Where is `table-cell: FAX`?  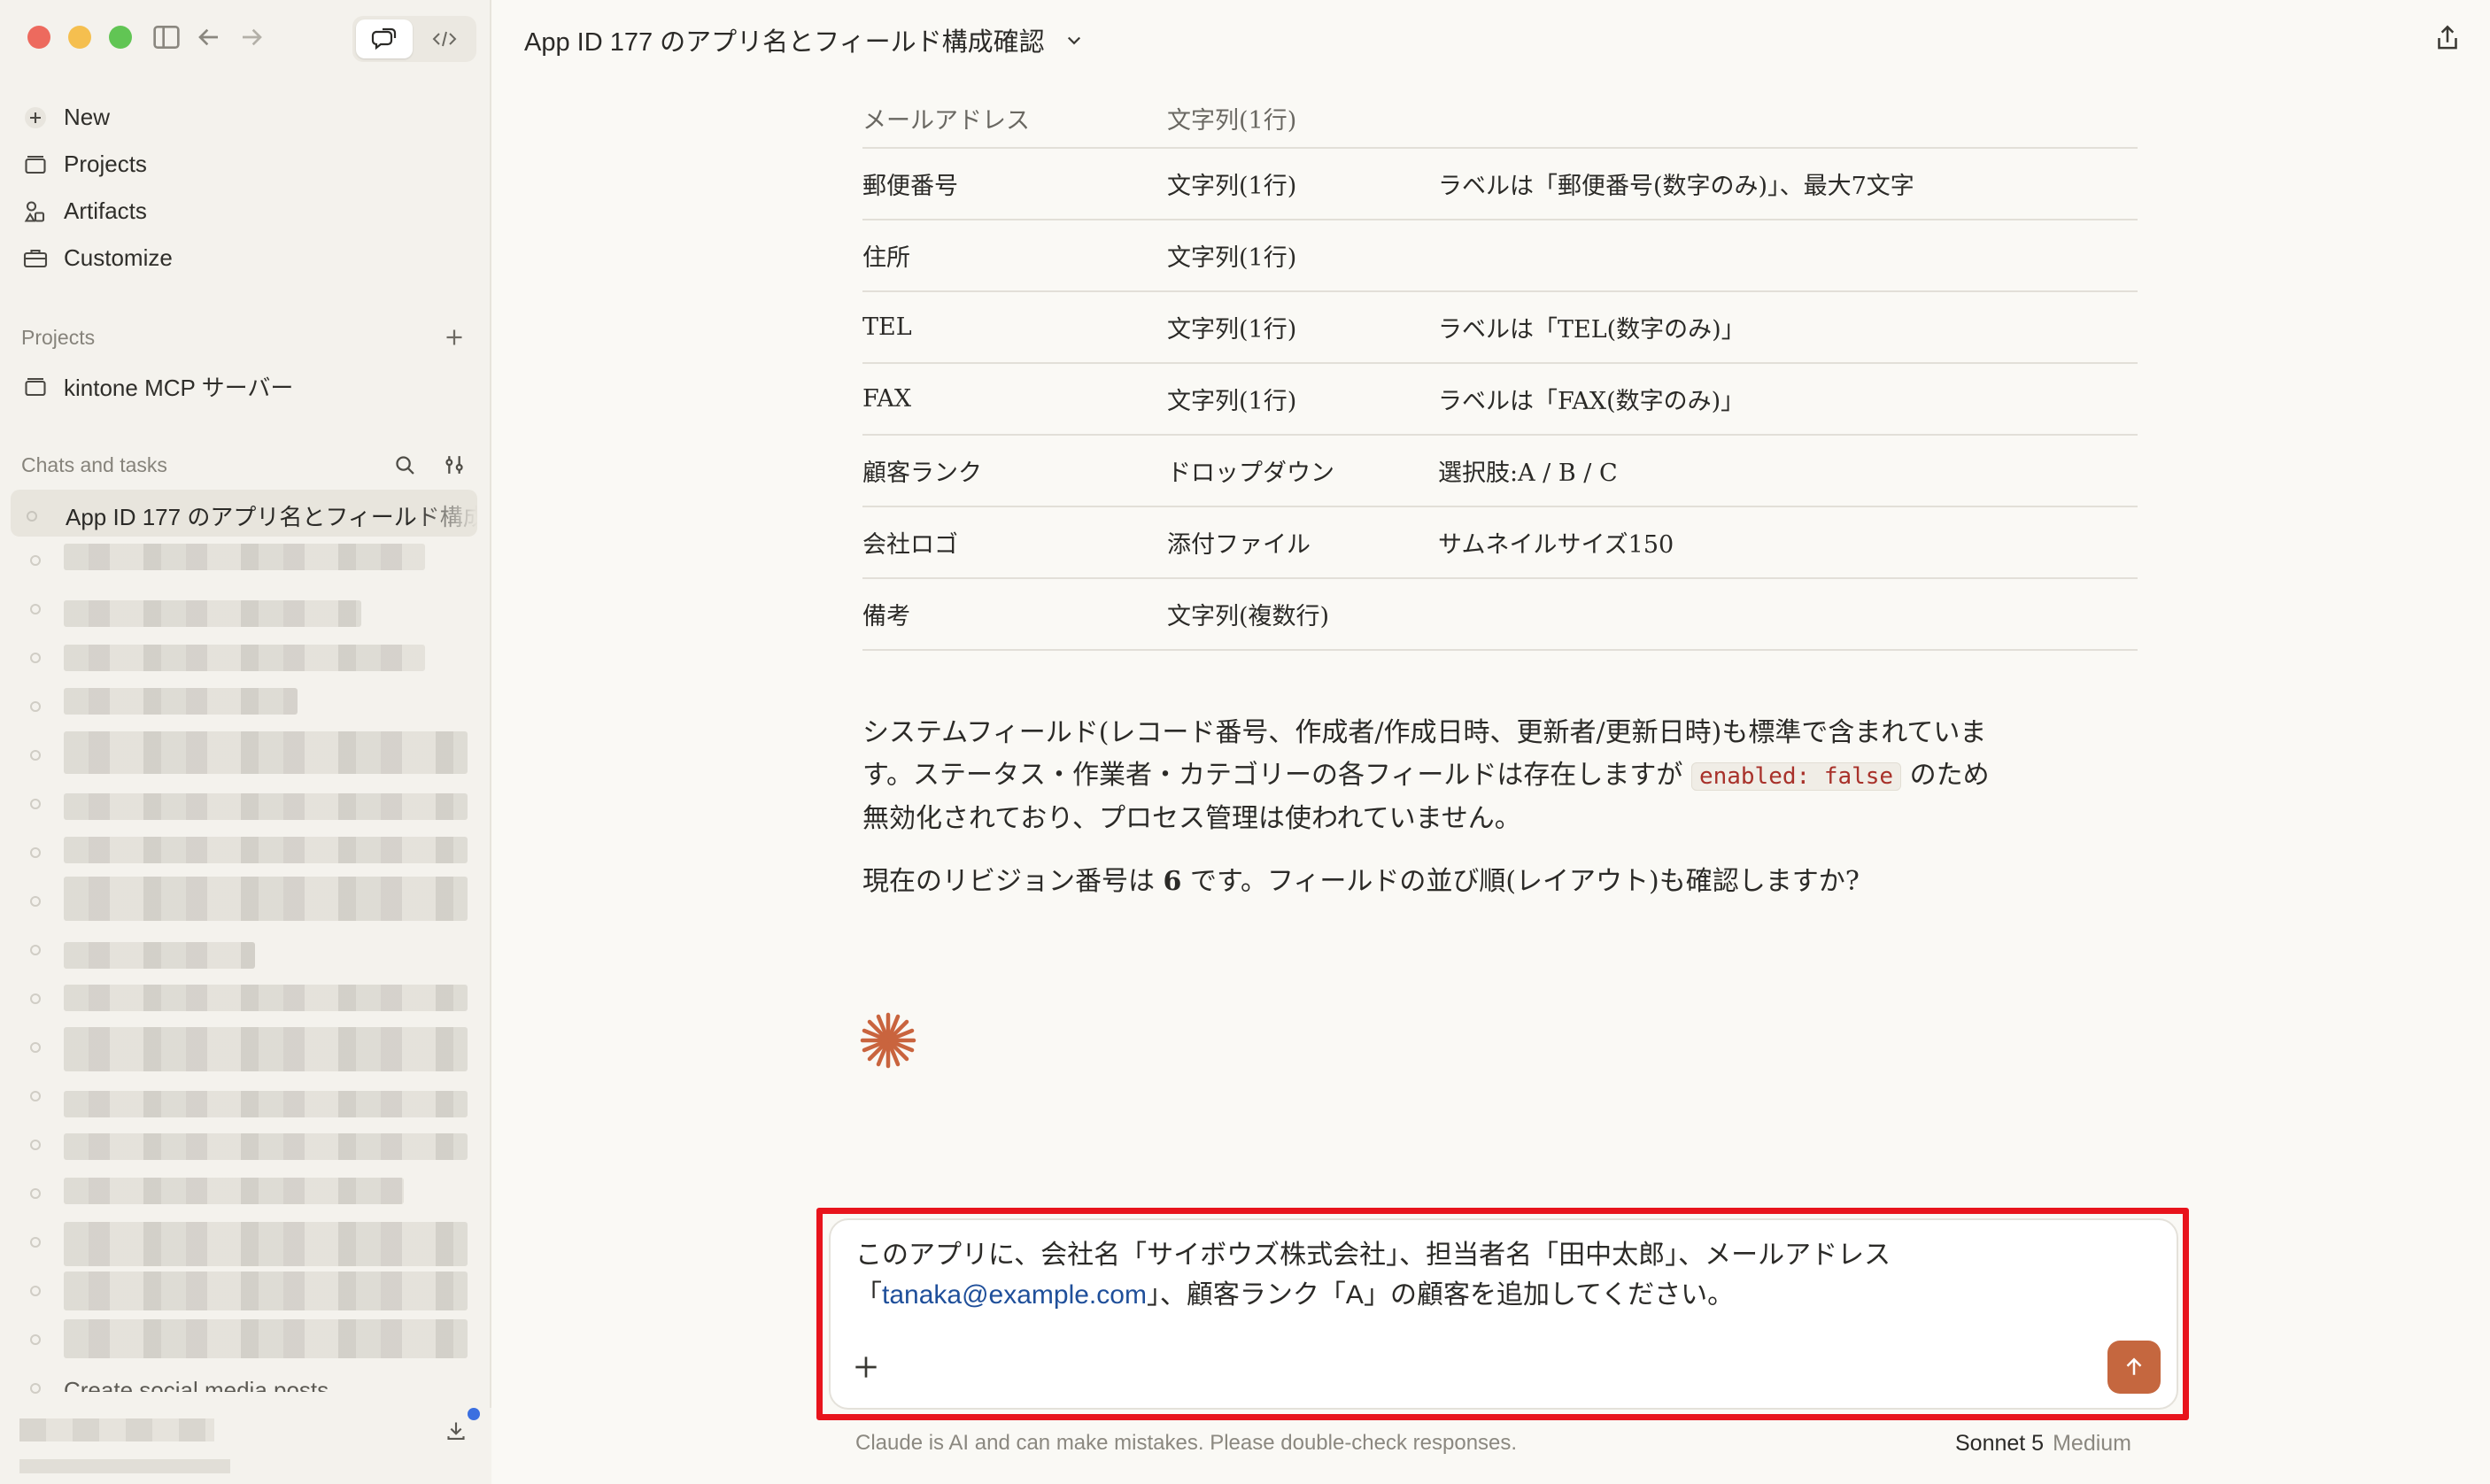
table-cell: FAX is located at coordinates (887, 399).